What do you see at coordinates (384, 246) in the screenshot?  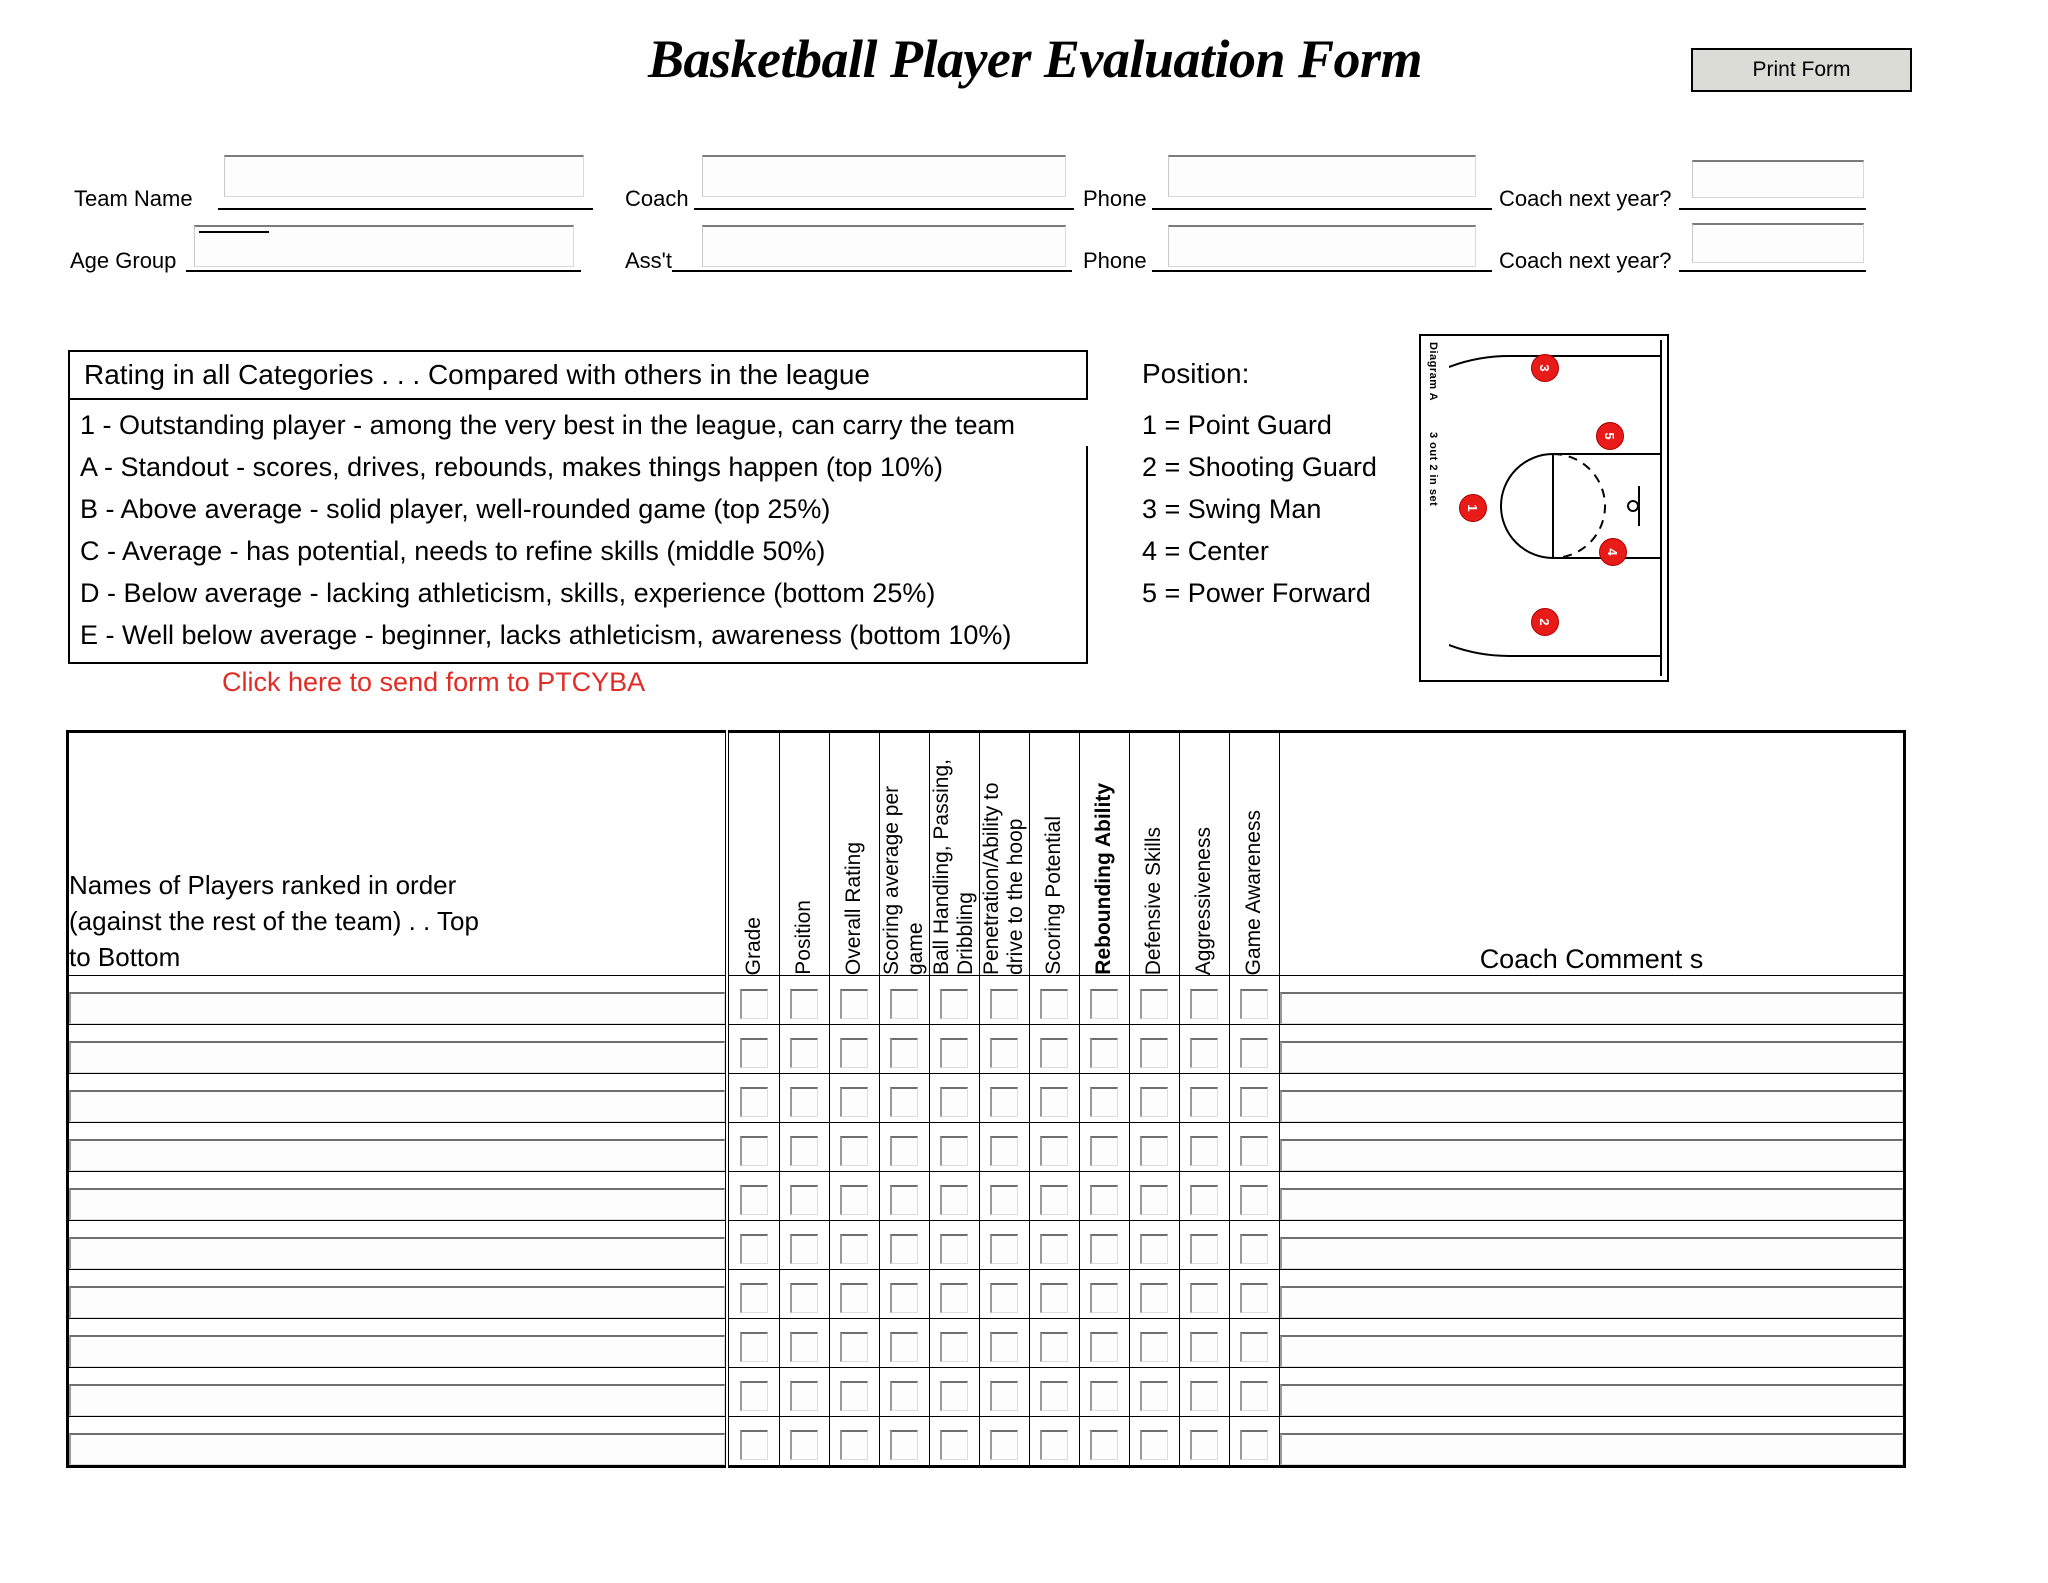 I see `age-group-input` at bounding box center [384, 246].